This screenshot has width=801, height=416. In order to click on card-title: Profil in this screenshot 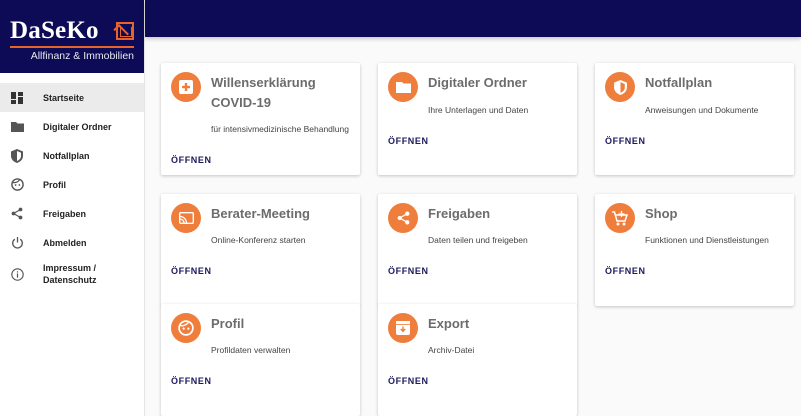, I will do `click(228, 323)`.